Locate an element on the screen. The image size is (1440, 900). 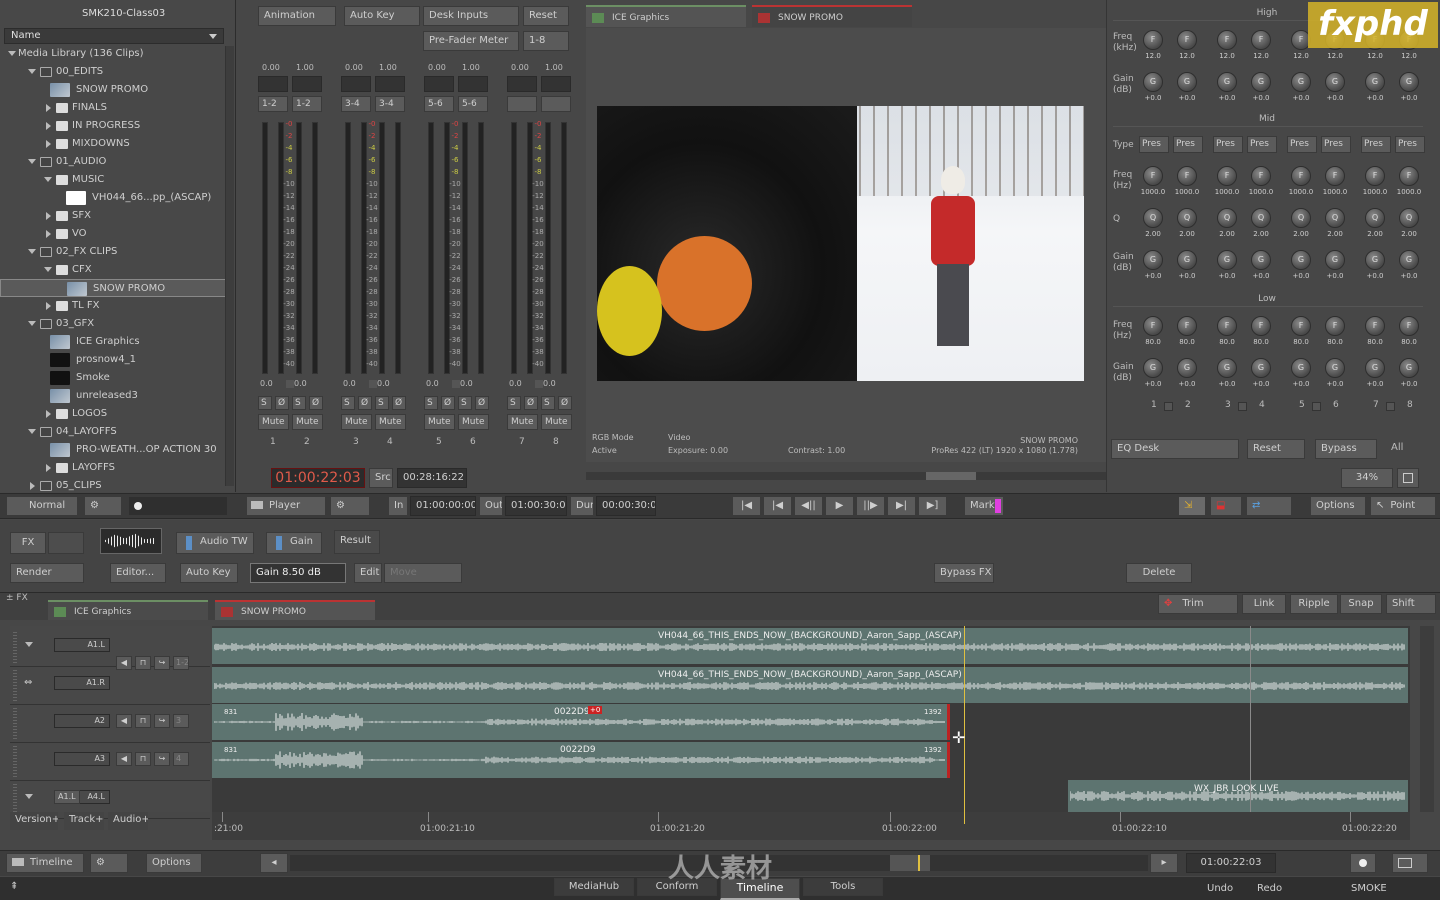
audio-plus-button: Audio+ is located at coordinates (128, 821).